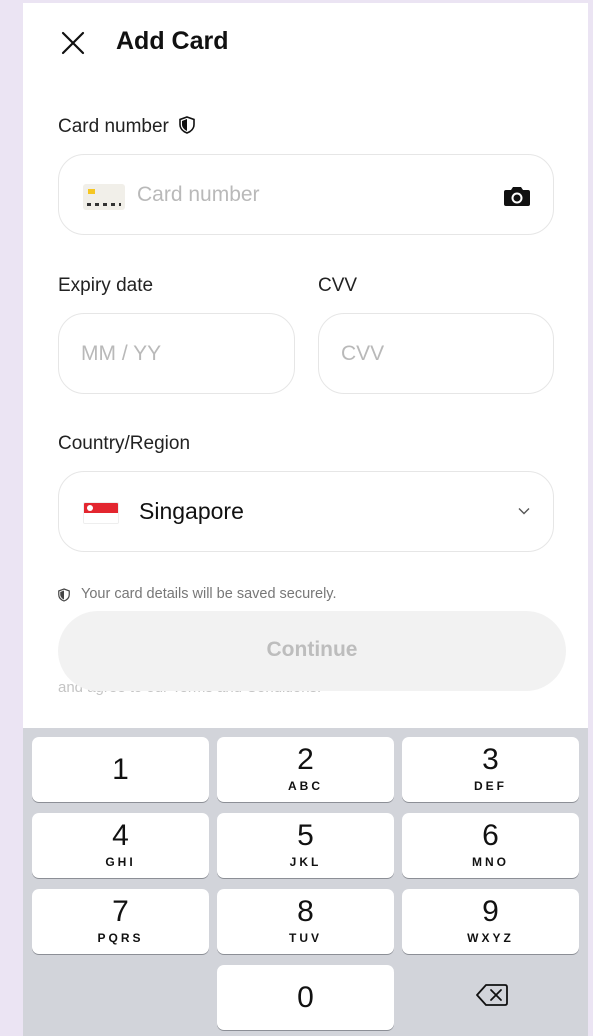 This screenshot has width=593, height=1036. I want to click on continue-button: Continue, so click(312, 651).